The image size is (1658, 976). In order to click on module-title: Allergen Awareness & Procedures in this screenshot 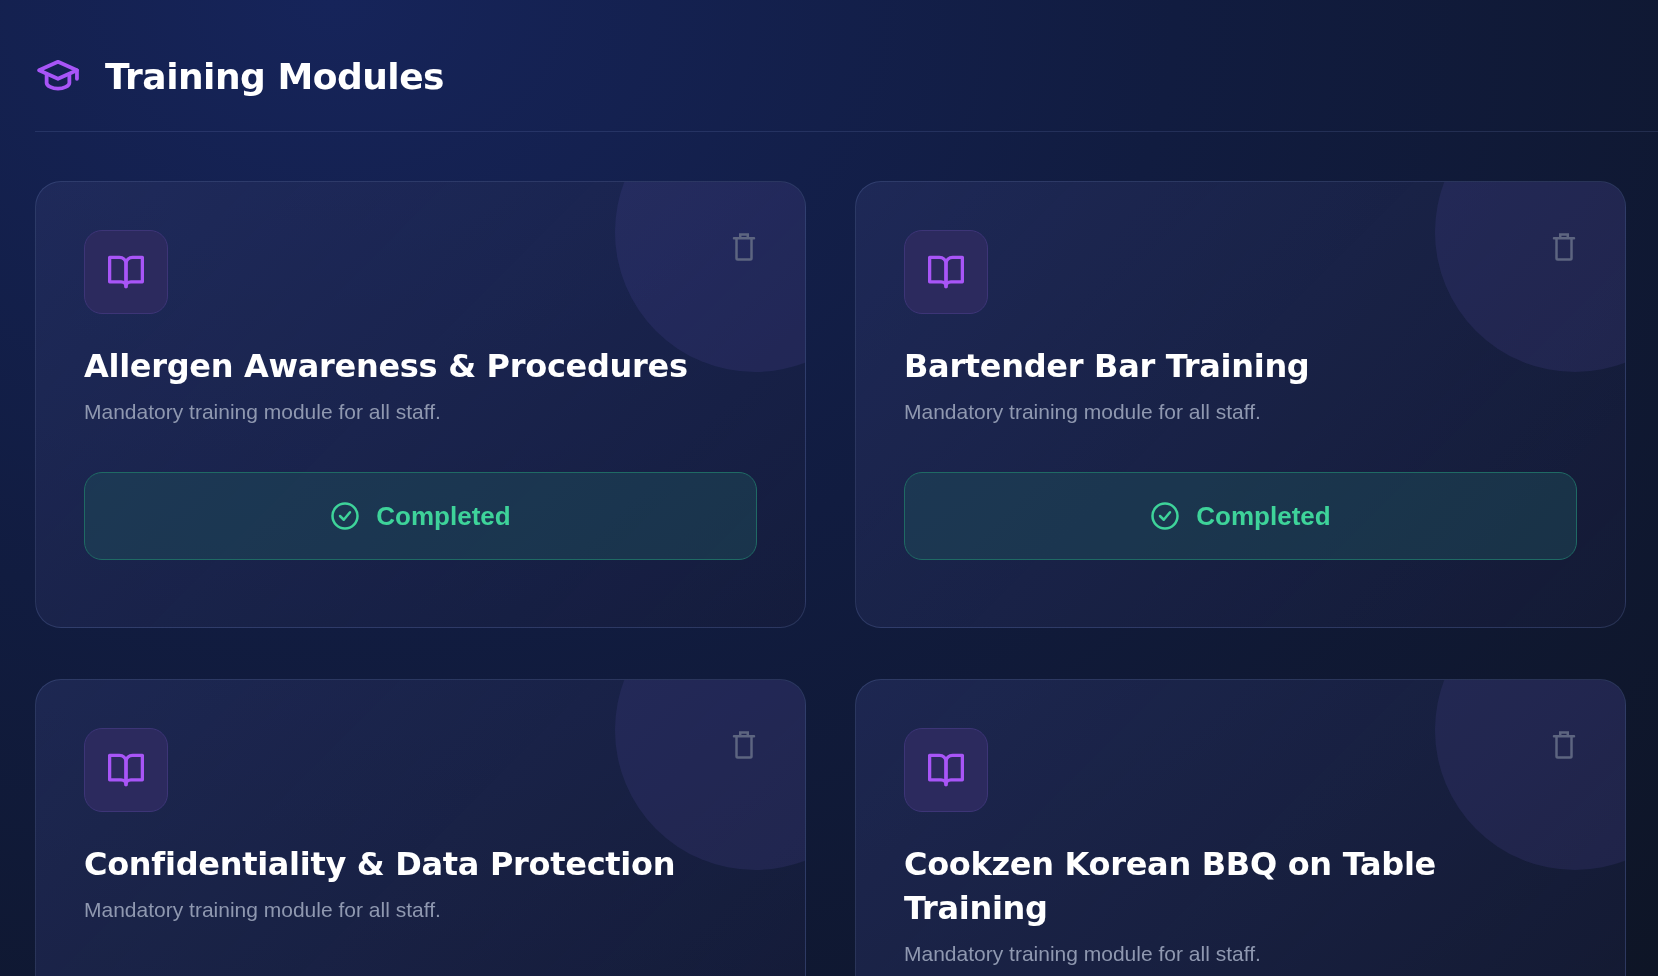, I will do `click(386, 366)`.